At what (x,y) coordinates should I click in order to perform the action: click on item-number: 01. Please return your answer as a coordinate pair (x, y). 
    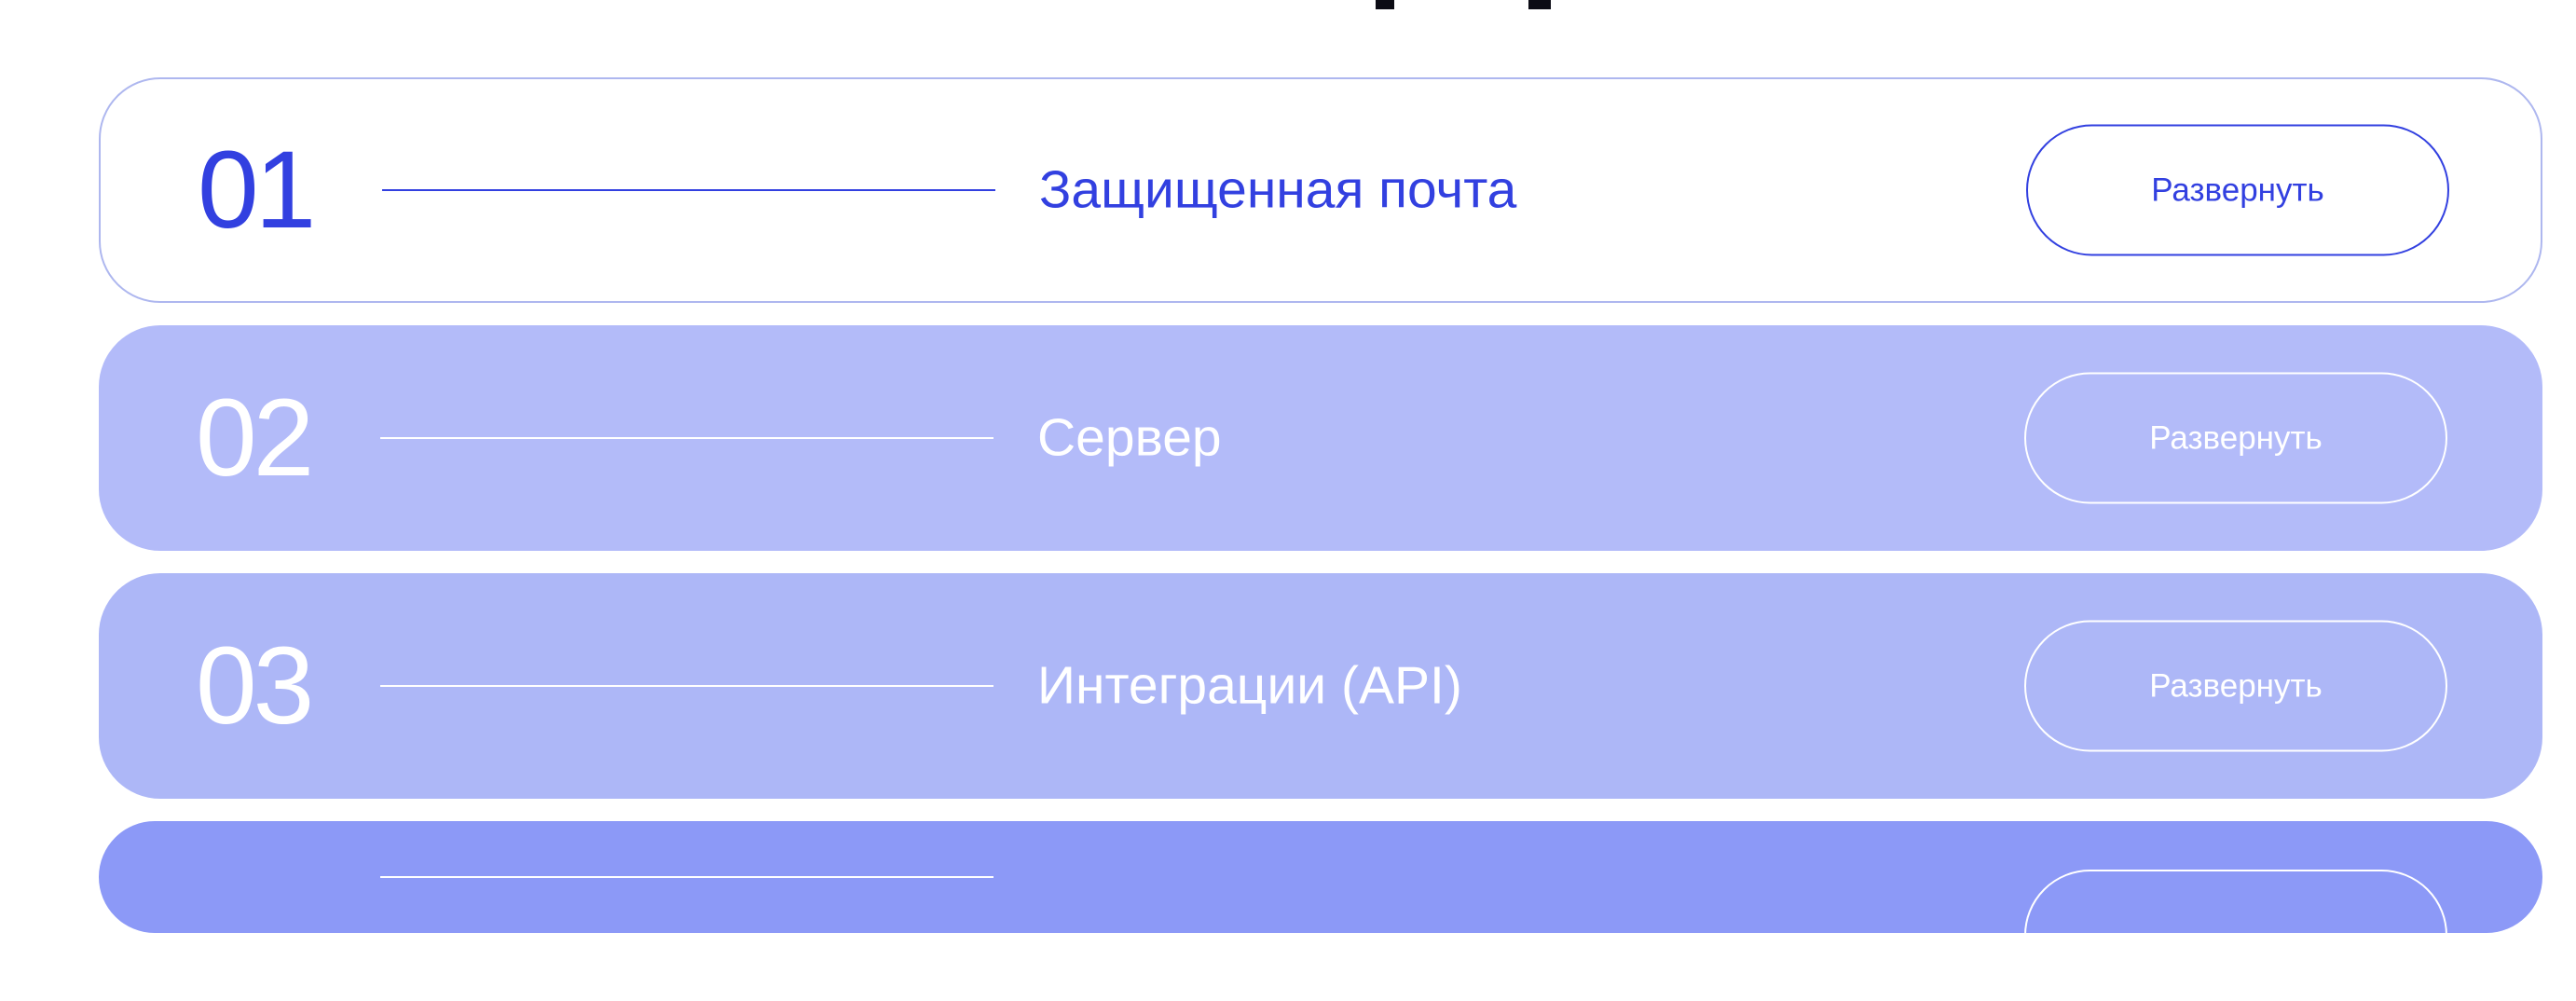
    Looking at the image, I should click on (257, 190).